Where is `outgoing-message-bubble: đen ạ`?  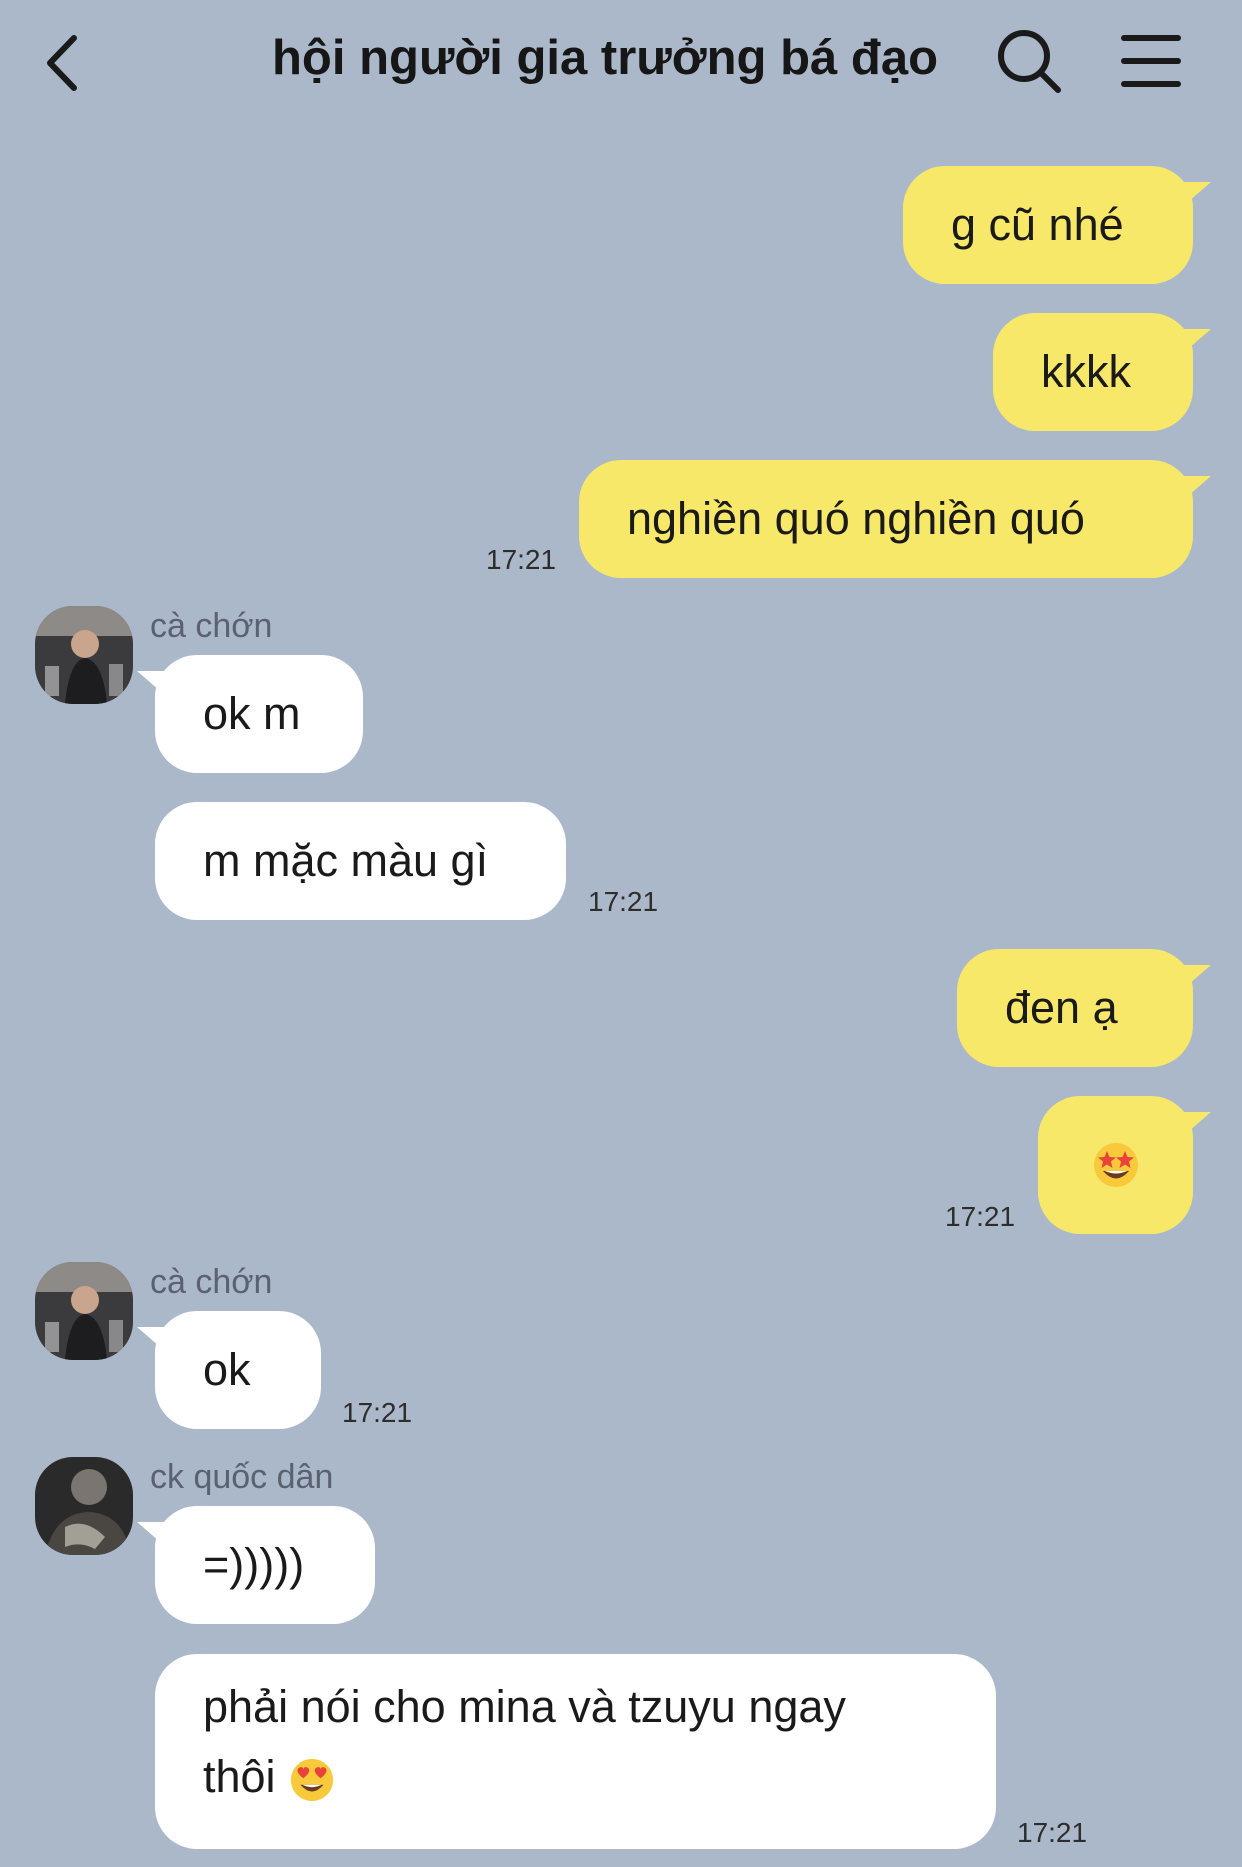
outgoing-message-bubble: đen ạ is located at coordinates (1084, 1008).